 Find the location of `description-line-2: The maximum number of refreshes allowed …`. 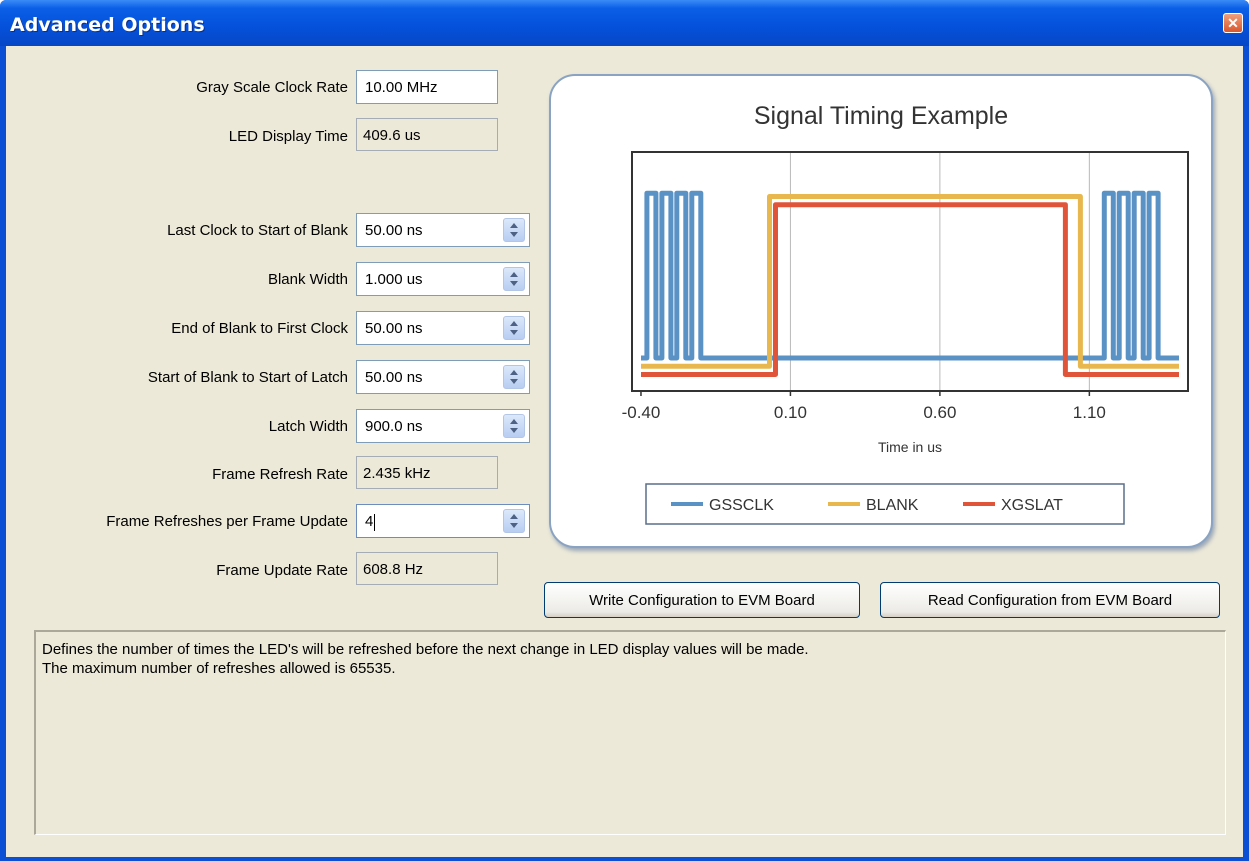

description-line-2: The maximum number of refreshes allowed … is located at coordinates (219, 668).